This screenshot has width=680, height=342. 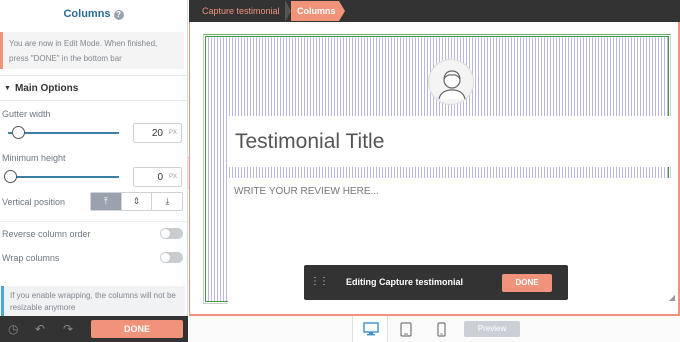 I want to click on preview-button: Preview, so click(x=492, y=329).